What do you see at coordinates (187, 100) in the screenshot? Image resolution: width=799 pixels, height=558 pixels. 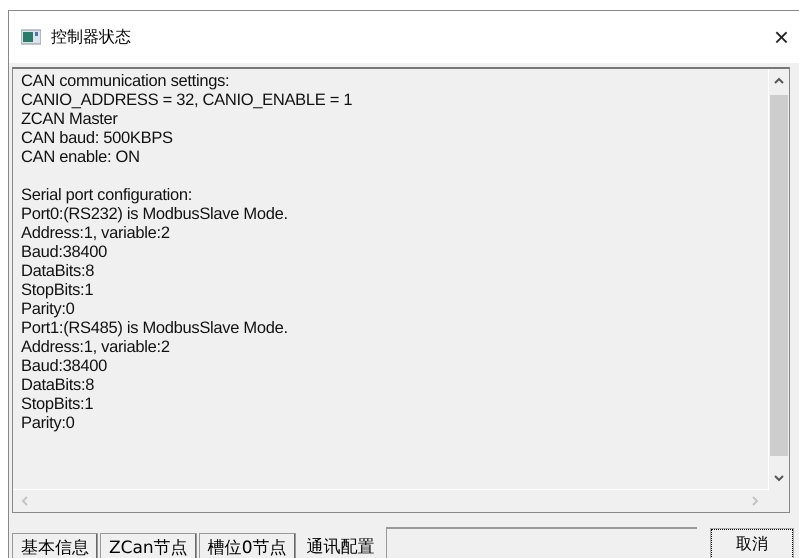 I see `text-line: CANIO_ADDRESS = 32, CANIO_ENABLE = 1` at bounding box center [187, 100].